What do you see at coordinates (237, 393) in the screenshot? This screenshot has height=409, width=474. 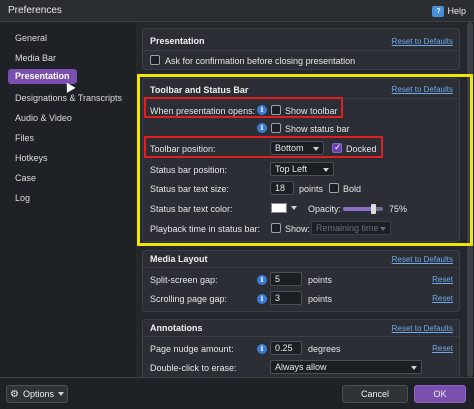 I see `footer: ⚙ Options Cancel OK` at bounding box center [237, 393].